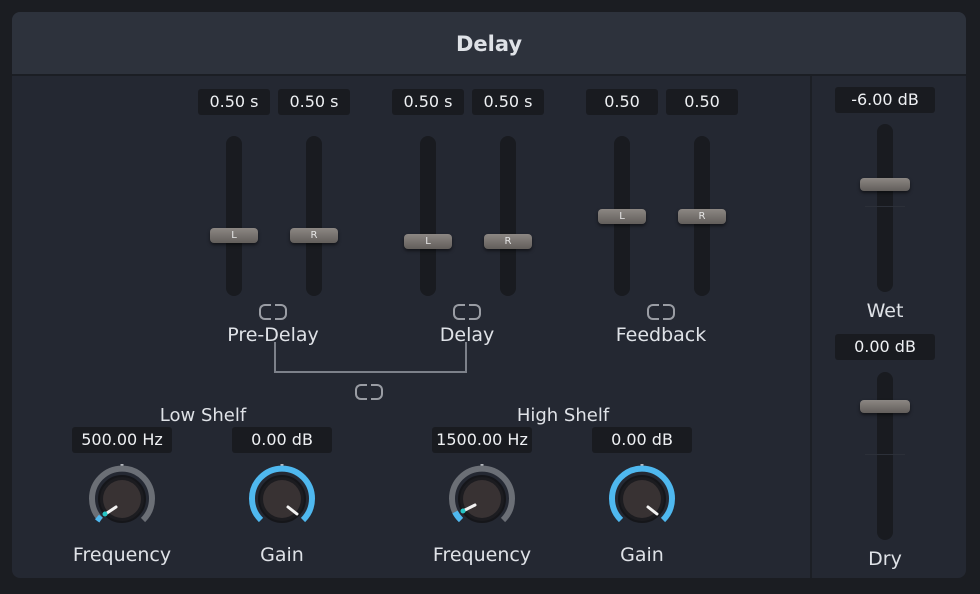 This screenshot has height=594, width=980. Describe the element at coordinates (234, 102) in the screenshot. I see `pre-delay-left-value: 0.50 s` at that location.